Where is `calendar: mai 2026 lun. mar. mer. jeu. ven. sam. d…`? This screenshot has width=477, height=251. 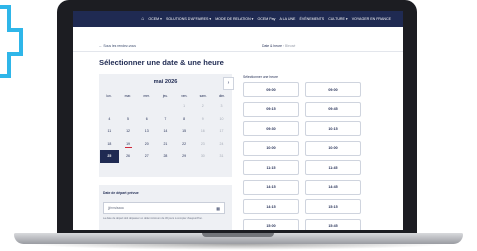
calendar: mai 2026 lun. mar. mer. jeu. ven. sam. d… is located at coordinates (165, 125).